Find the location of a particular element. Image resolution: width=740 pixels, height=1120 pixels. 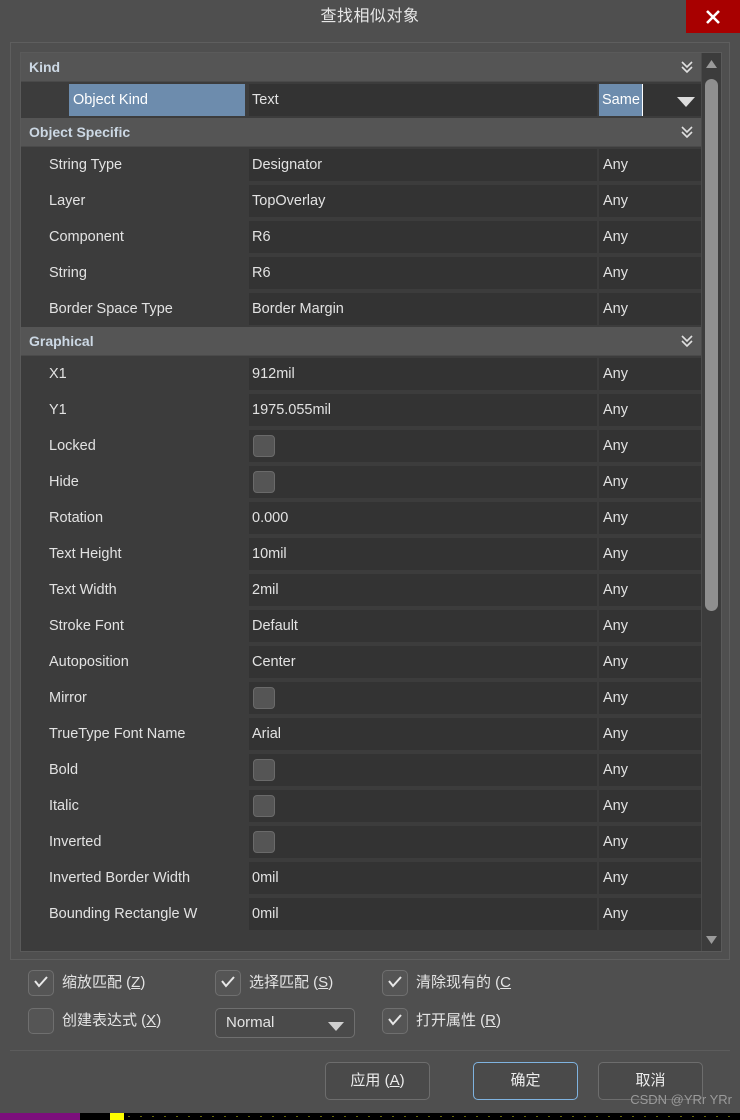

table-row: Autoposition Center Any is located at coordinates (362, 662).